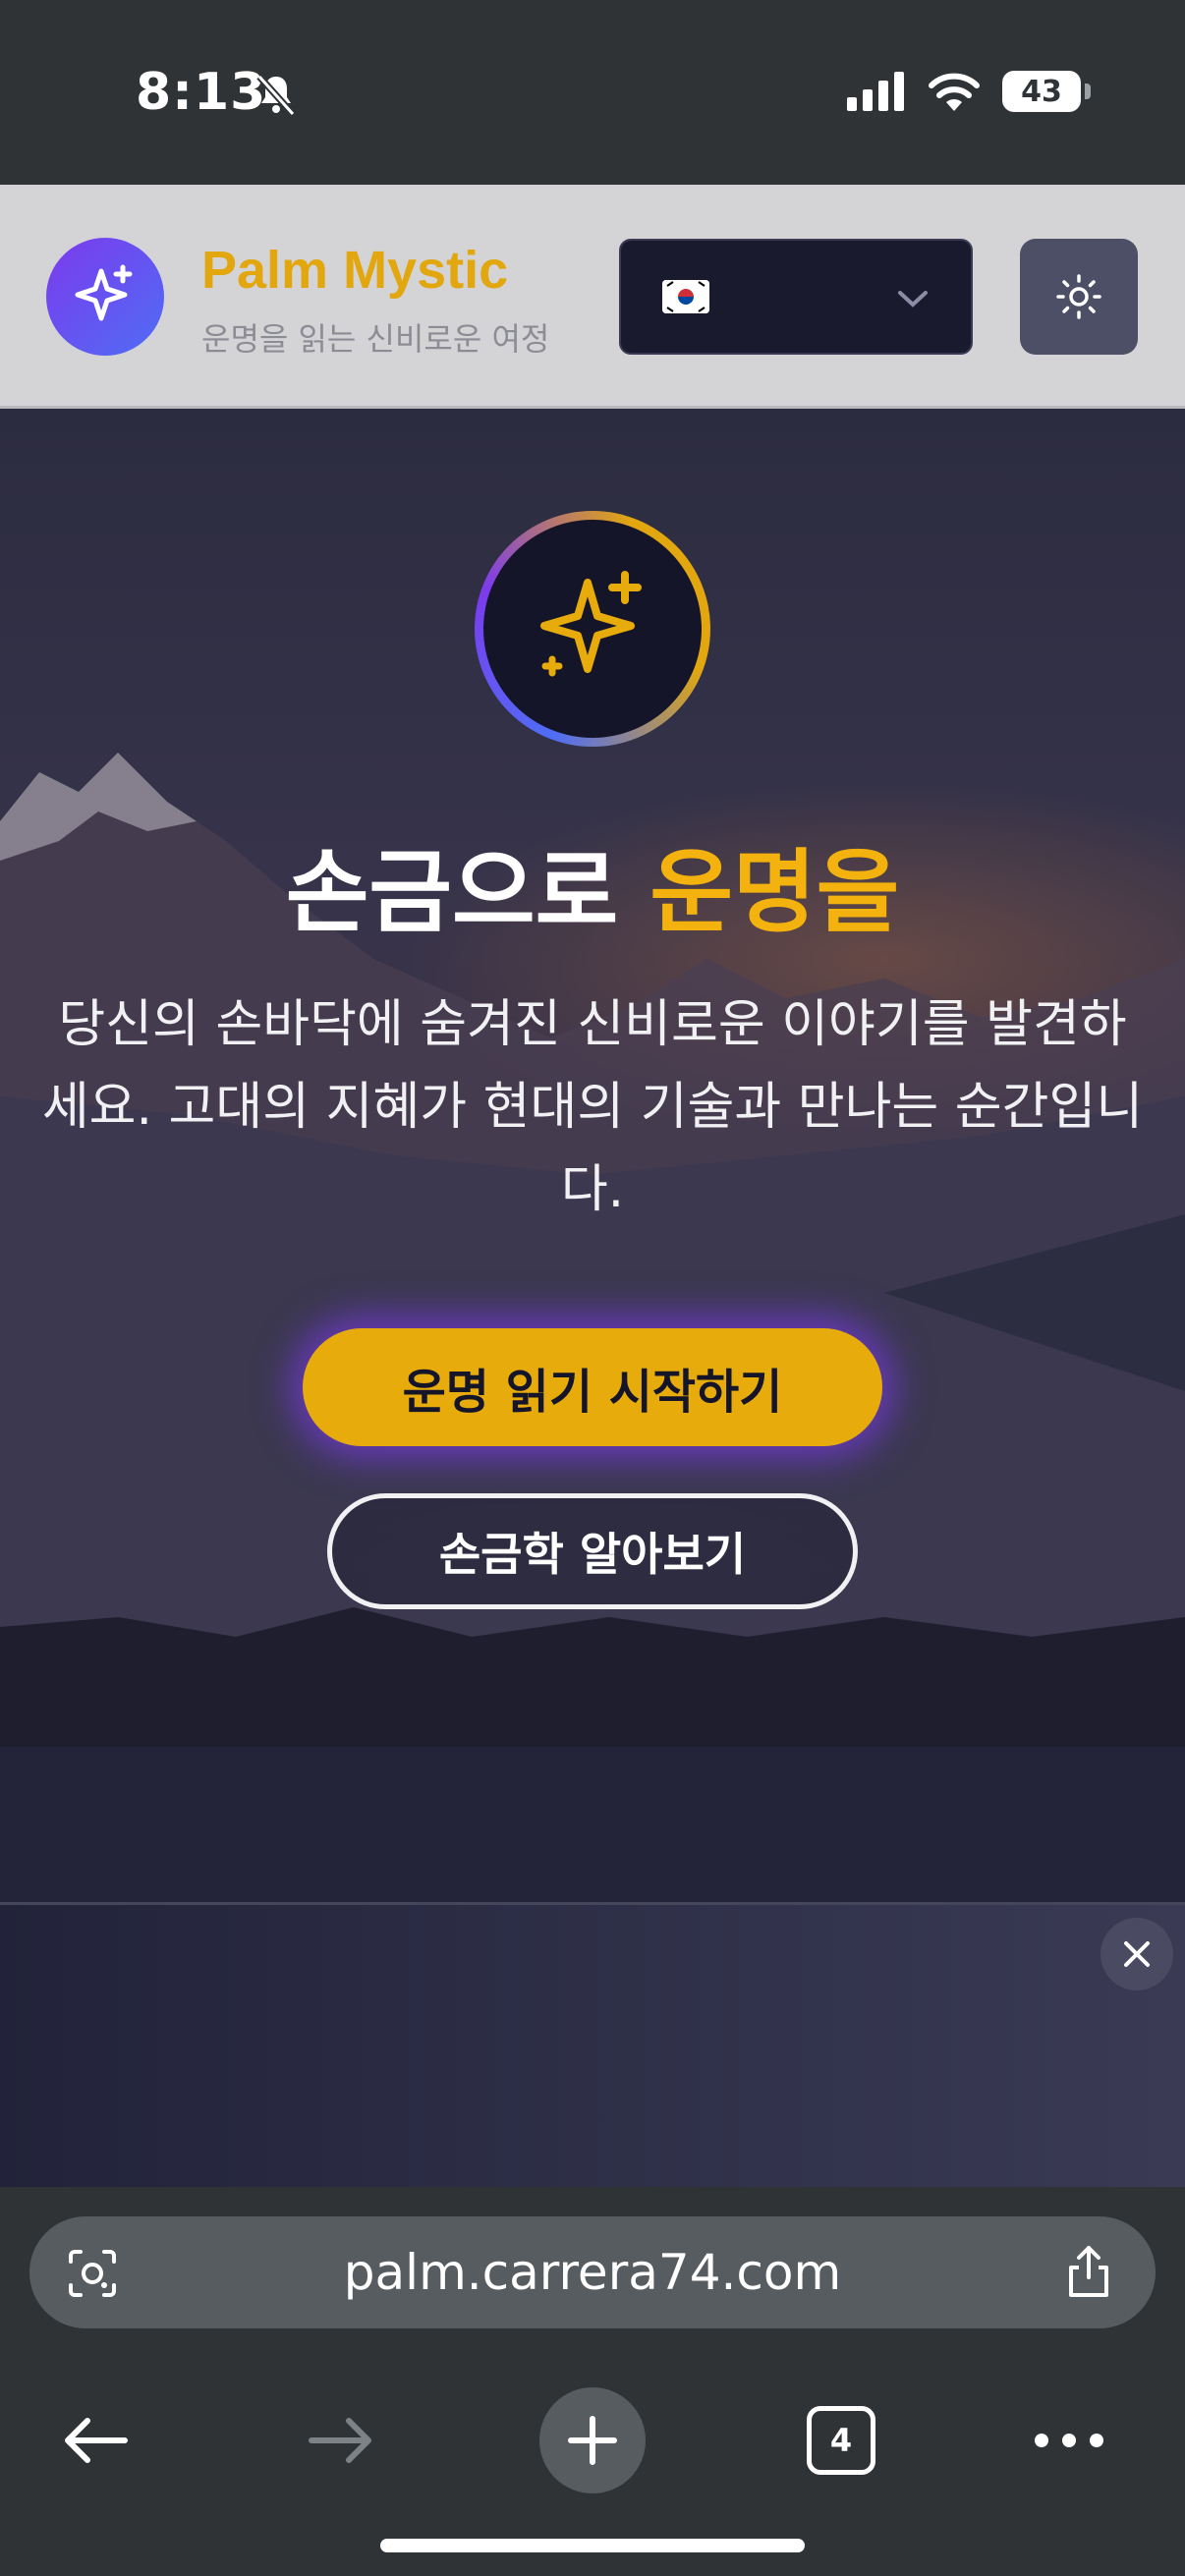  What do you see at coordinates (376, 339) in the screenshot?
I see `brand-tagline: 운명을 읽는 신비로운 여정` at bounding box center [376, 339].